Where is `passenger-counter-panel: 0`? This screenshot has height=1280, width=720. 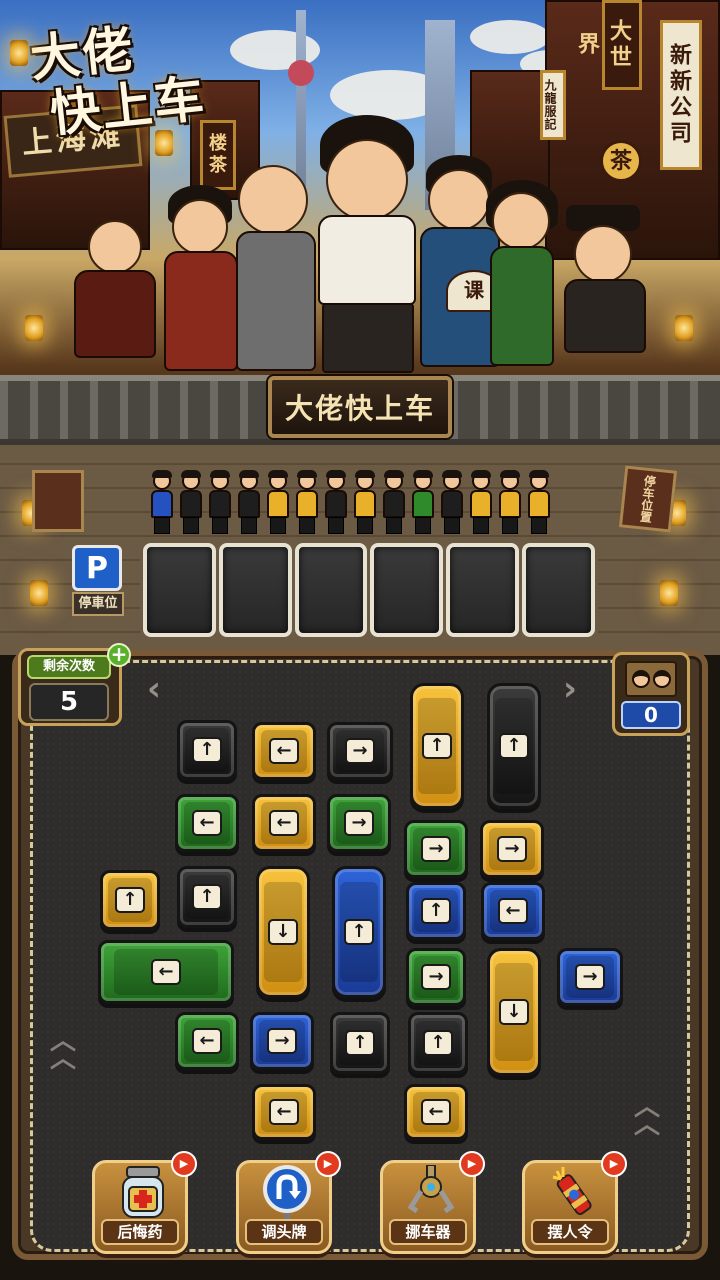
passenger-counter-panel: 0 is located at coordinates (651, 694).